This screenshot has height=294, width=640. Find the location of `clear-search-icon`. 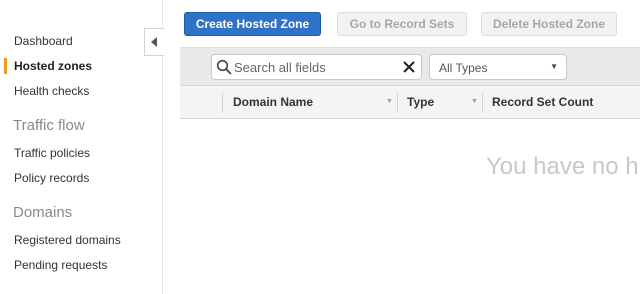

clear-search-icon is located at coordinates (409, 67).